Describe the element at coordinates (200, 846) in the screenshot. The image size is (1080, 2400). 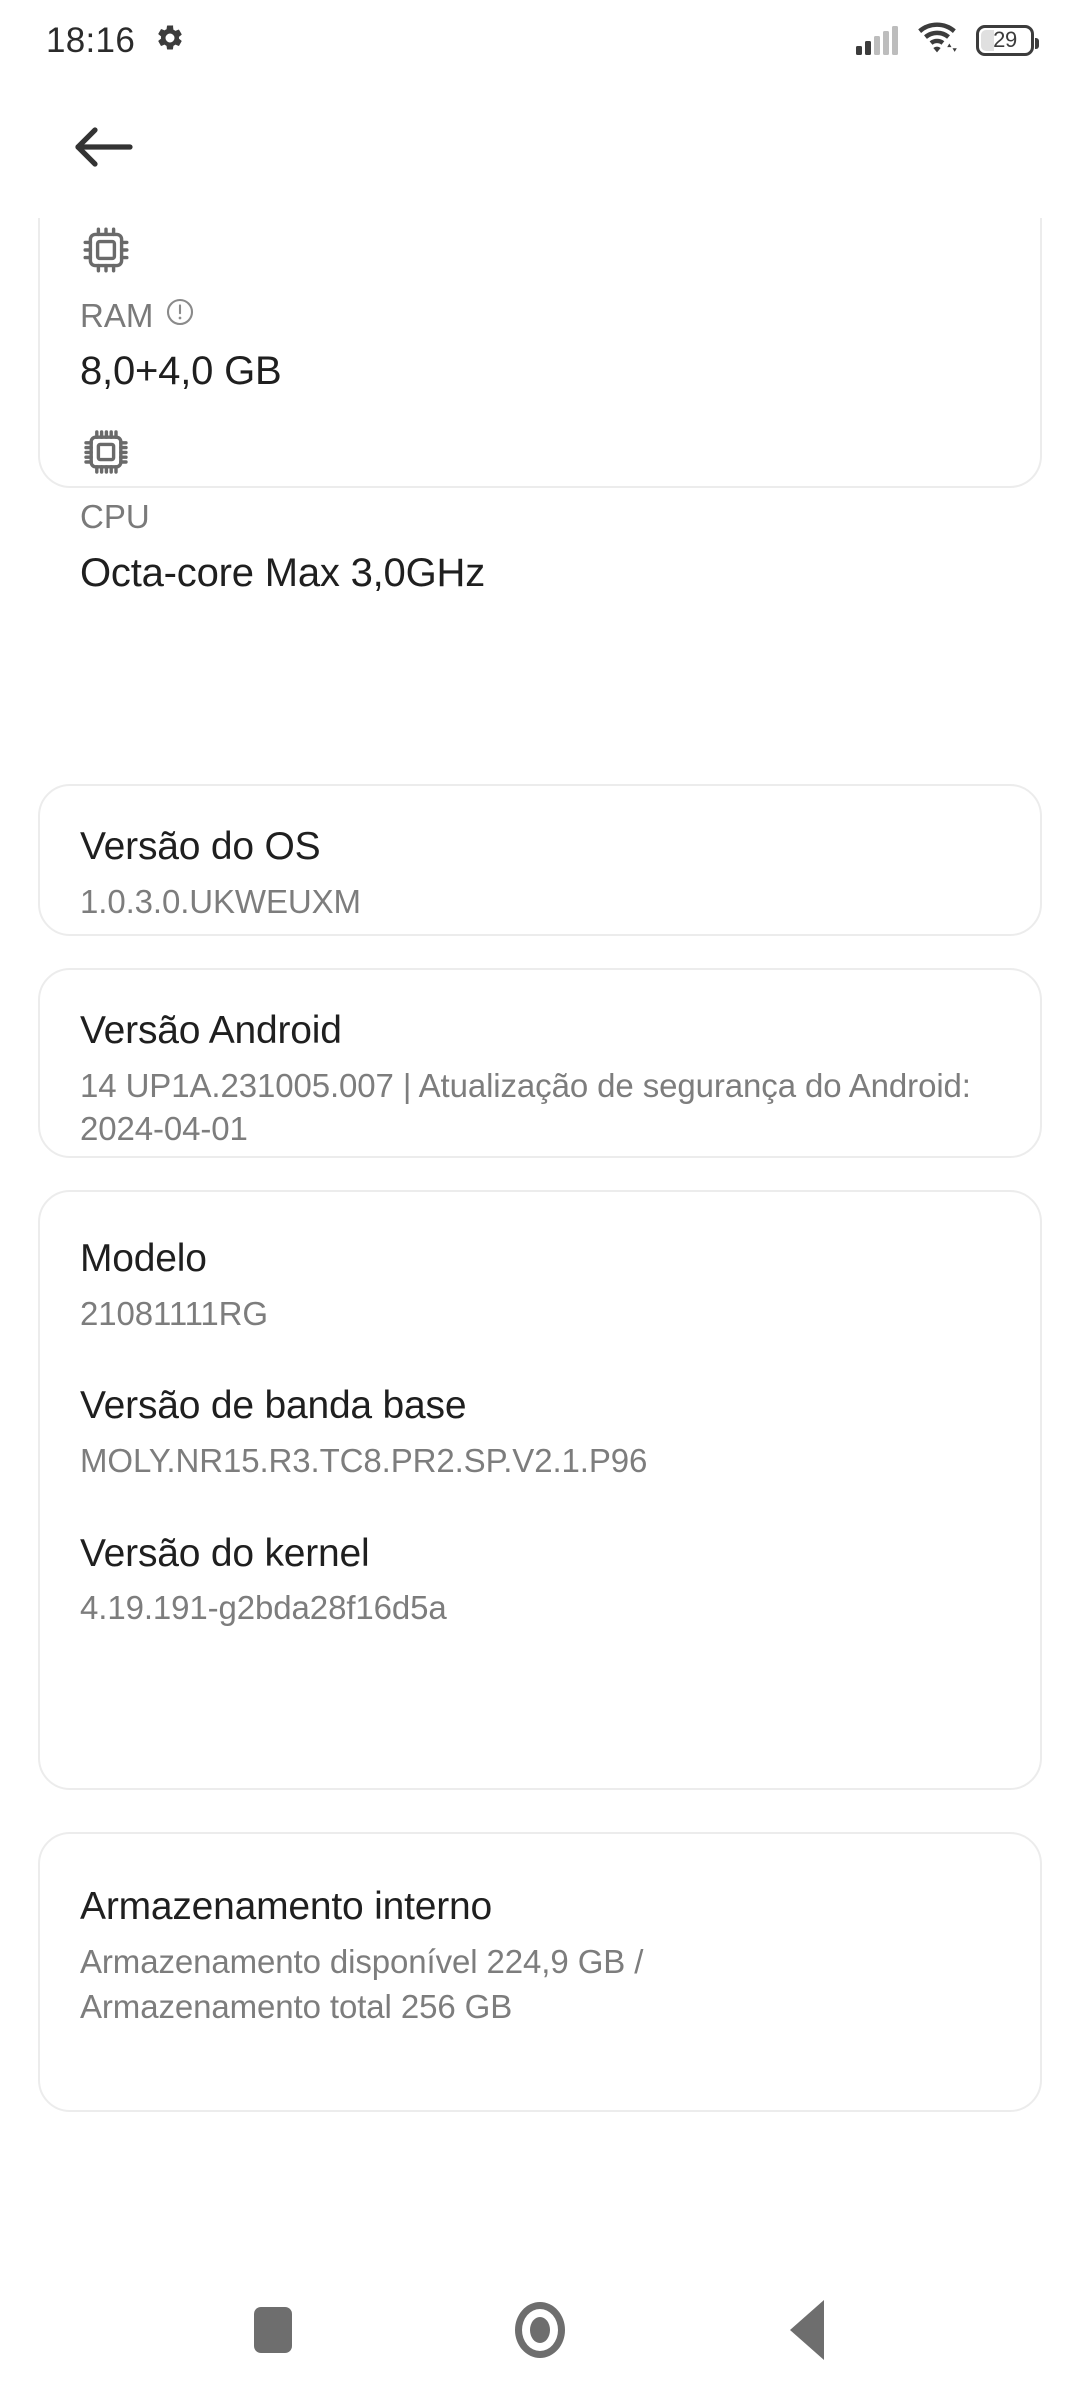
I see `os-version-title: Versão do OS` at that location.